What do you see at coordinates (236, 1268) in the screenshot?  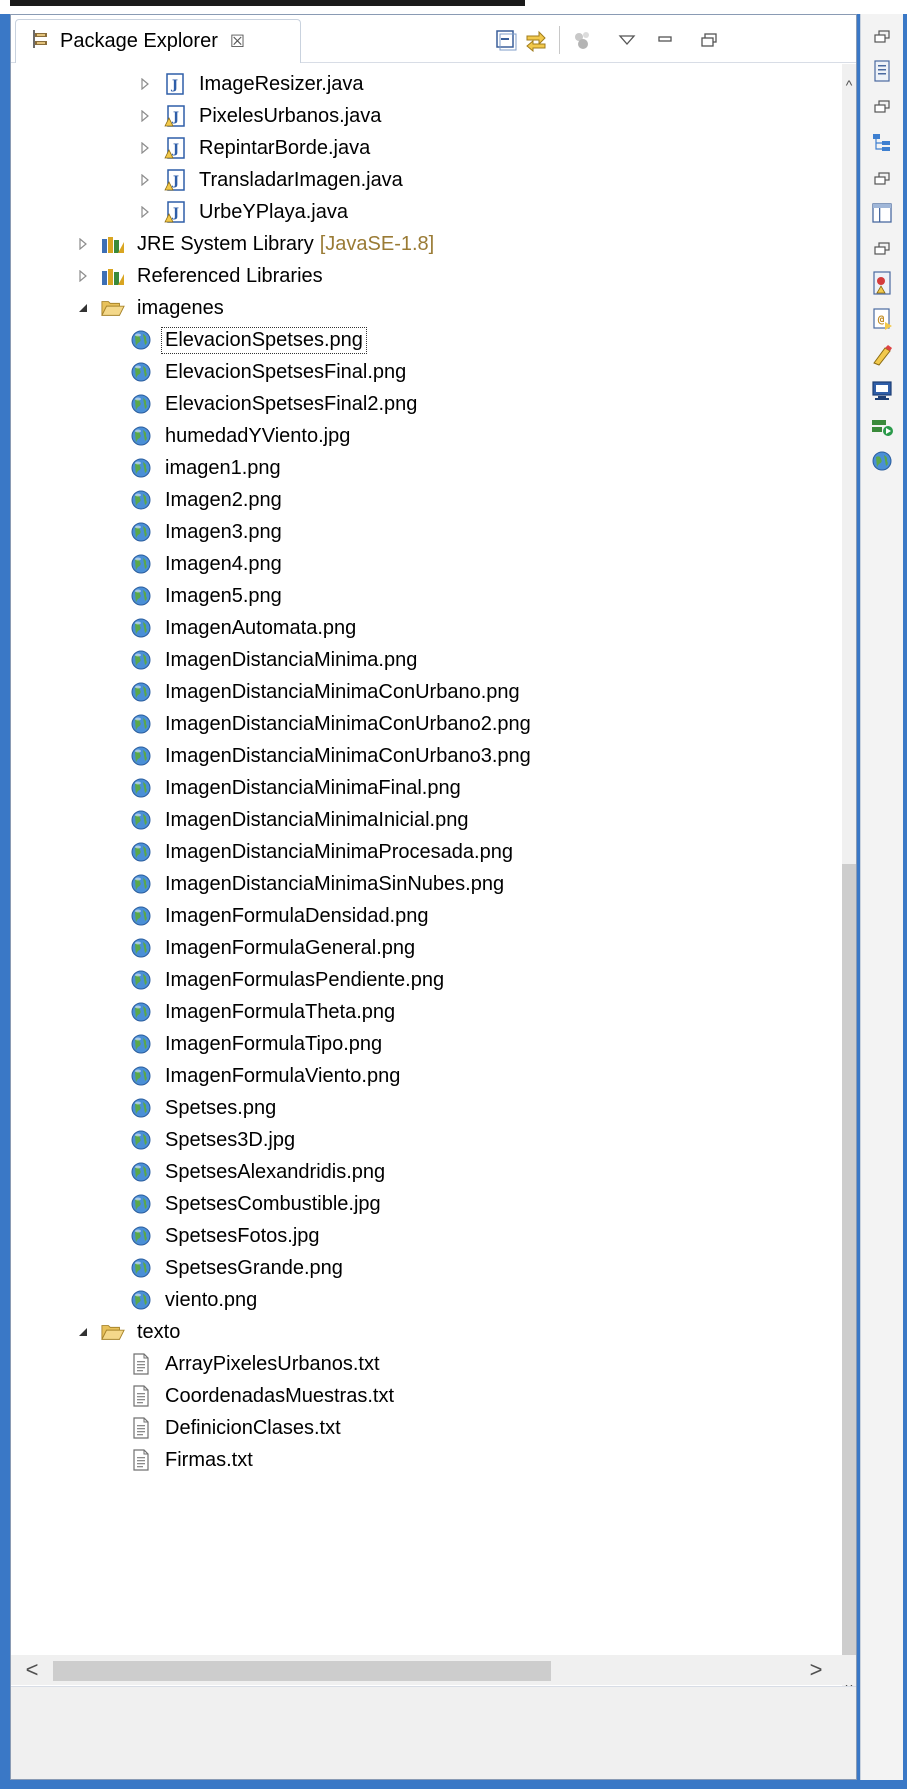 I see `tree-item-image-file: SpetsesGrande.png` at bounding box center [236, 1268].